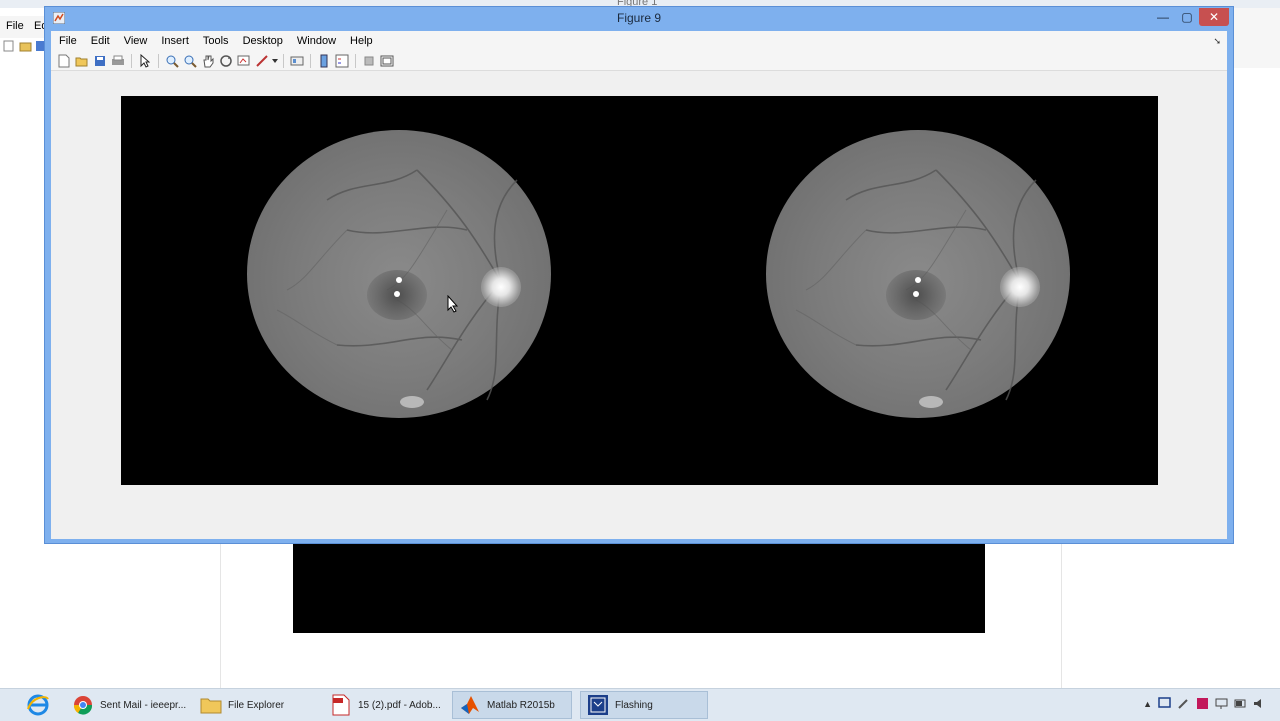 The width and height of the screenshot is (1280, 721). I want to click on battery-icon, so click(1240, 703).